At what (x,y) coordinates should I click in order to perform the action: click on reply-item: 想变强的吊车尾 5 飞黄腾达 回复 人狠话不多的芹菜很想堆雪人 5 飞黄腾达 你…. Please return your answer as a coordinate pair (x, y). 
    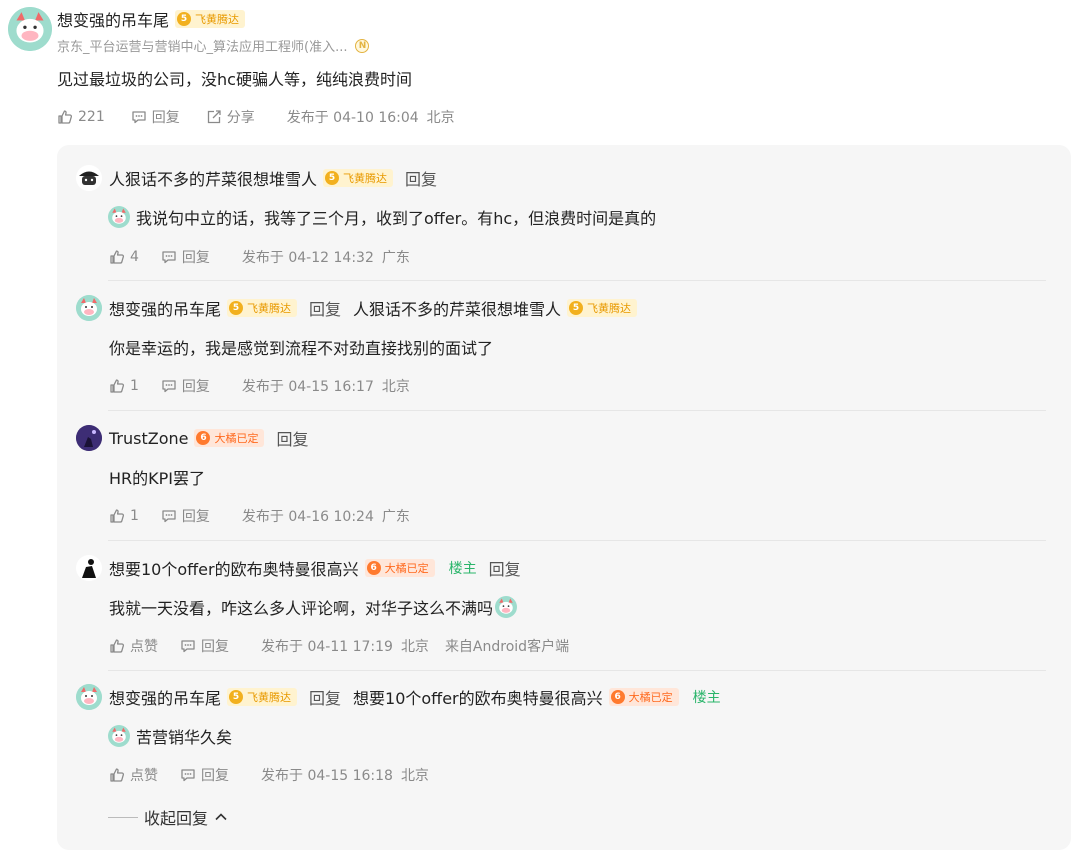
    Looking at the image, I should click on (561, 360).